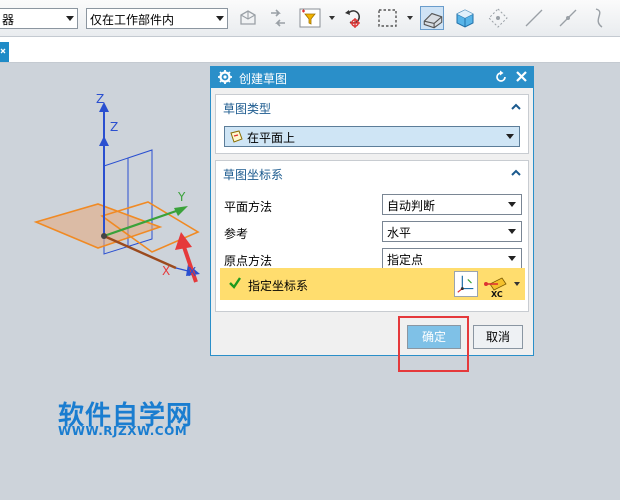 The height and width of the screenshot is (500, 620). I want to click on cancel-button: 取消, so click(498, 337).